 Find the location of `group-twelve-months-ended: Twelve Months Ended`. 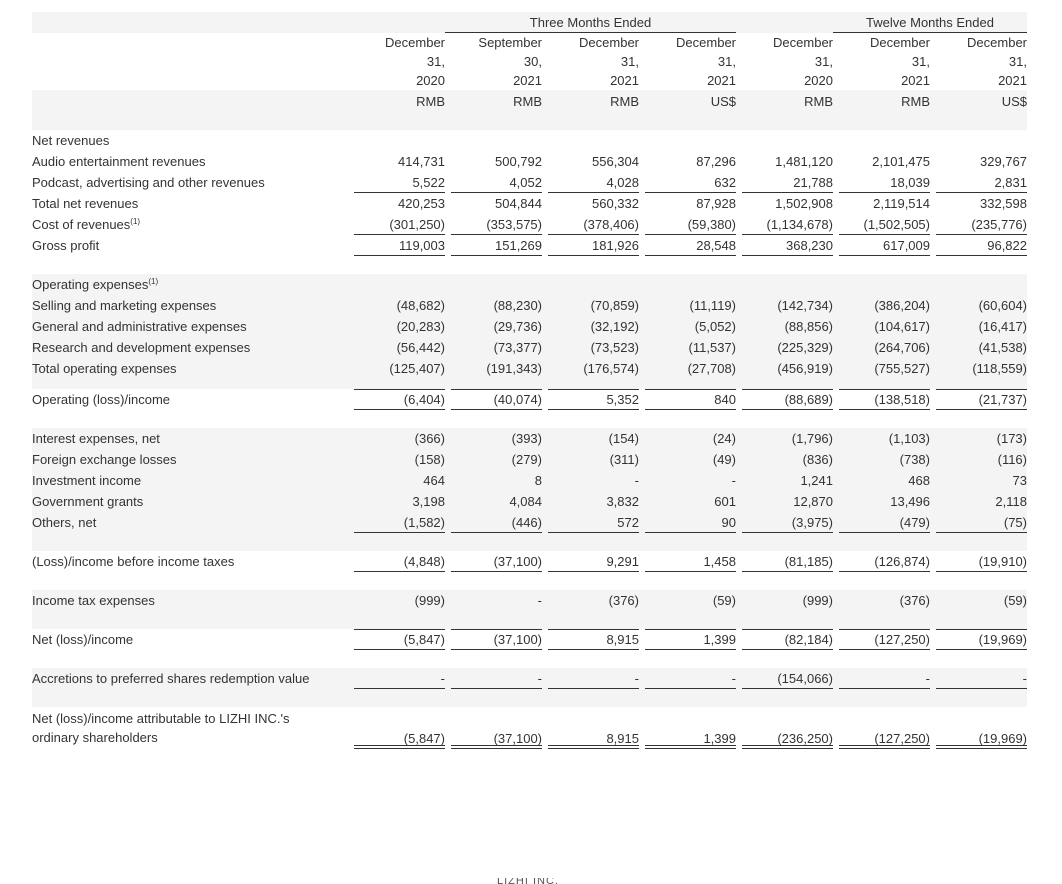

group-twelve-months-ended: Twelve Months Ended is located at coordinates (930, 22).